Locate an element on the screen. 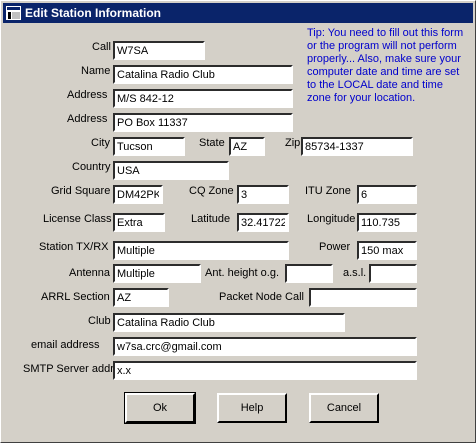  packet-node-call-label: Packet Node Call is located at coordinates (261, 297).